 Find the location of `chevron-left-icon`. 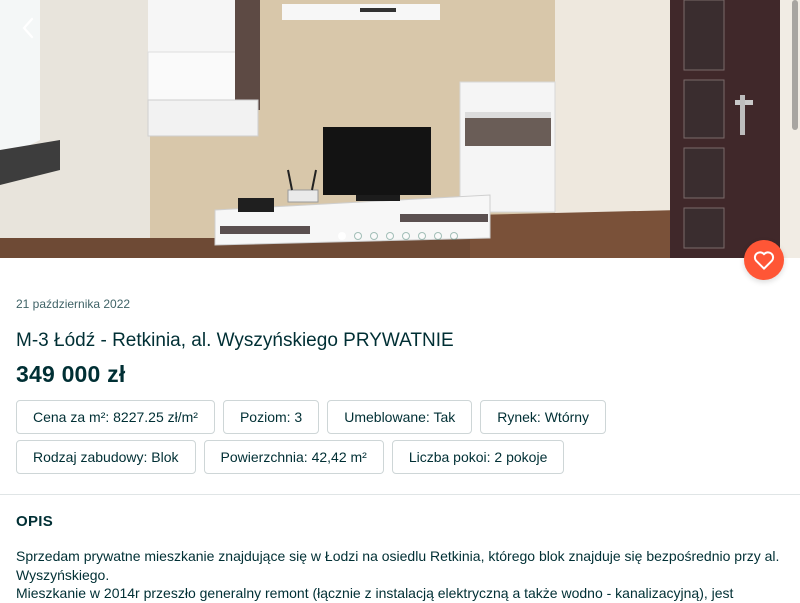

chevron-left-icon is located at coordinates (28, 28).